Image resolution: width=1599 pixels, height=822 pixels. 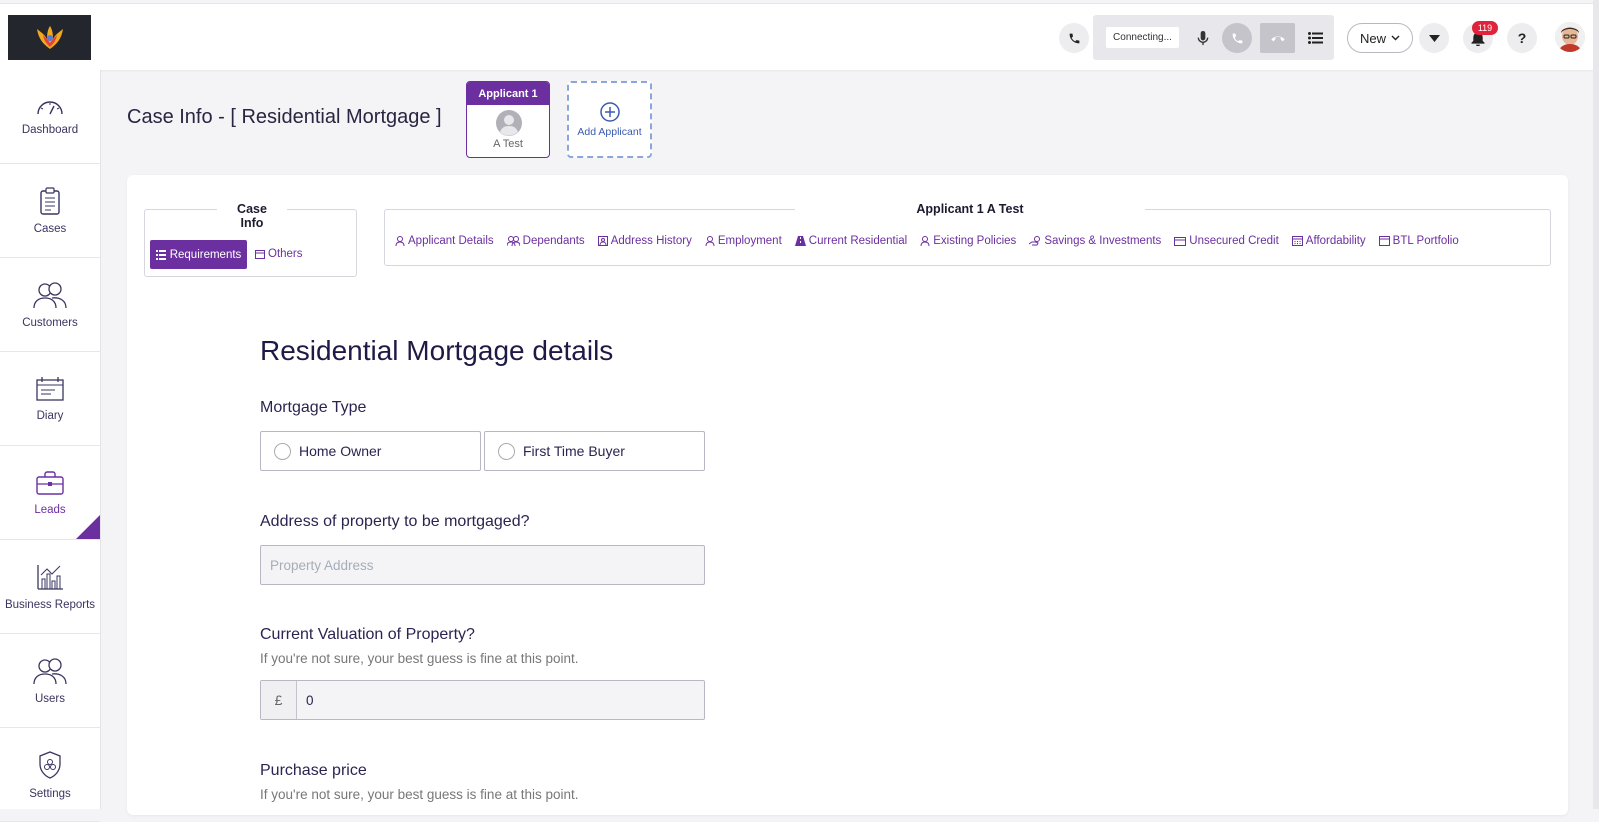 I want to click on more-dropdown-button, so click(x=1434, y=38).